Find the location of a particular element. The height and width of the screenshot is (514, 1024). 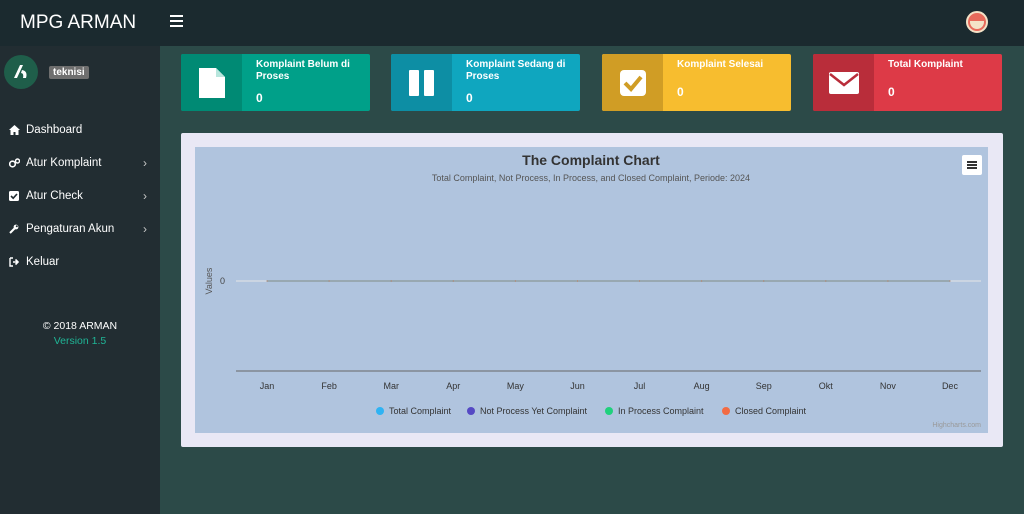

app-brand: MPG ARMAN is located at coordinates (80, 23).